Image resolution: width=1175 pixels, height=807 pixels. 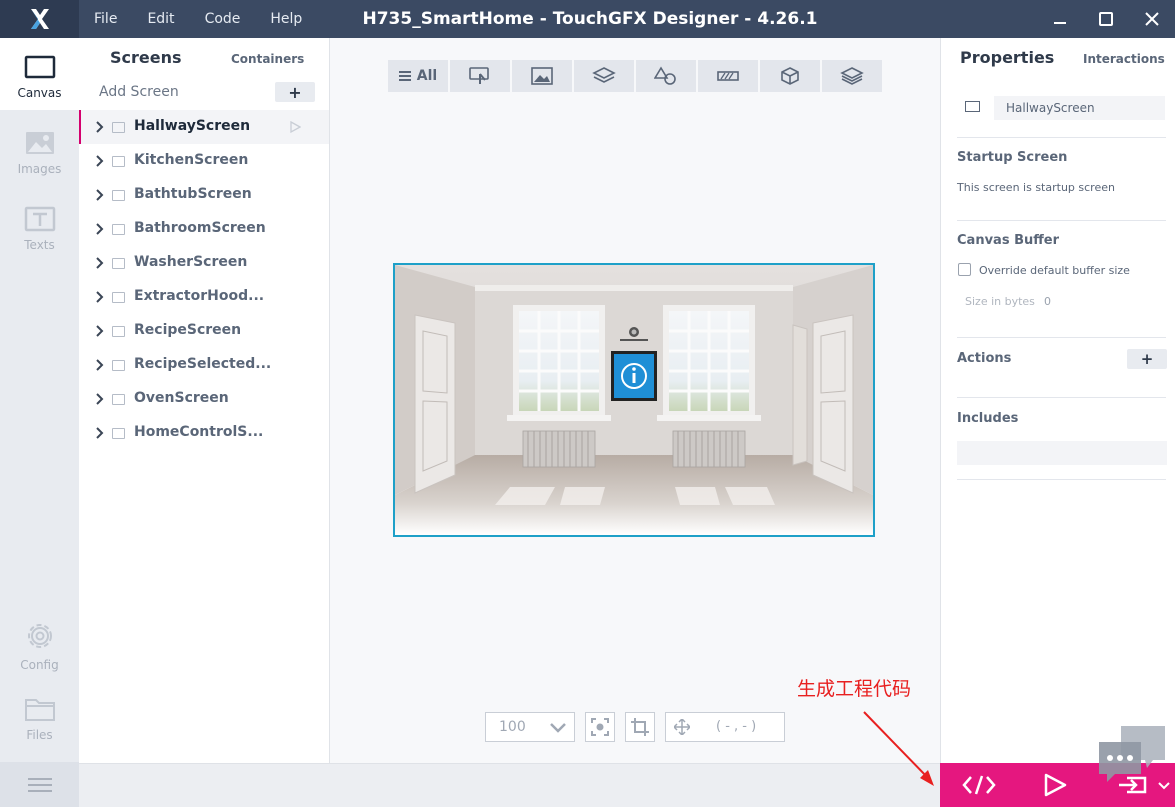 I want to click on code-icon, so click(x=979, y=785).